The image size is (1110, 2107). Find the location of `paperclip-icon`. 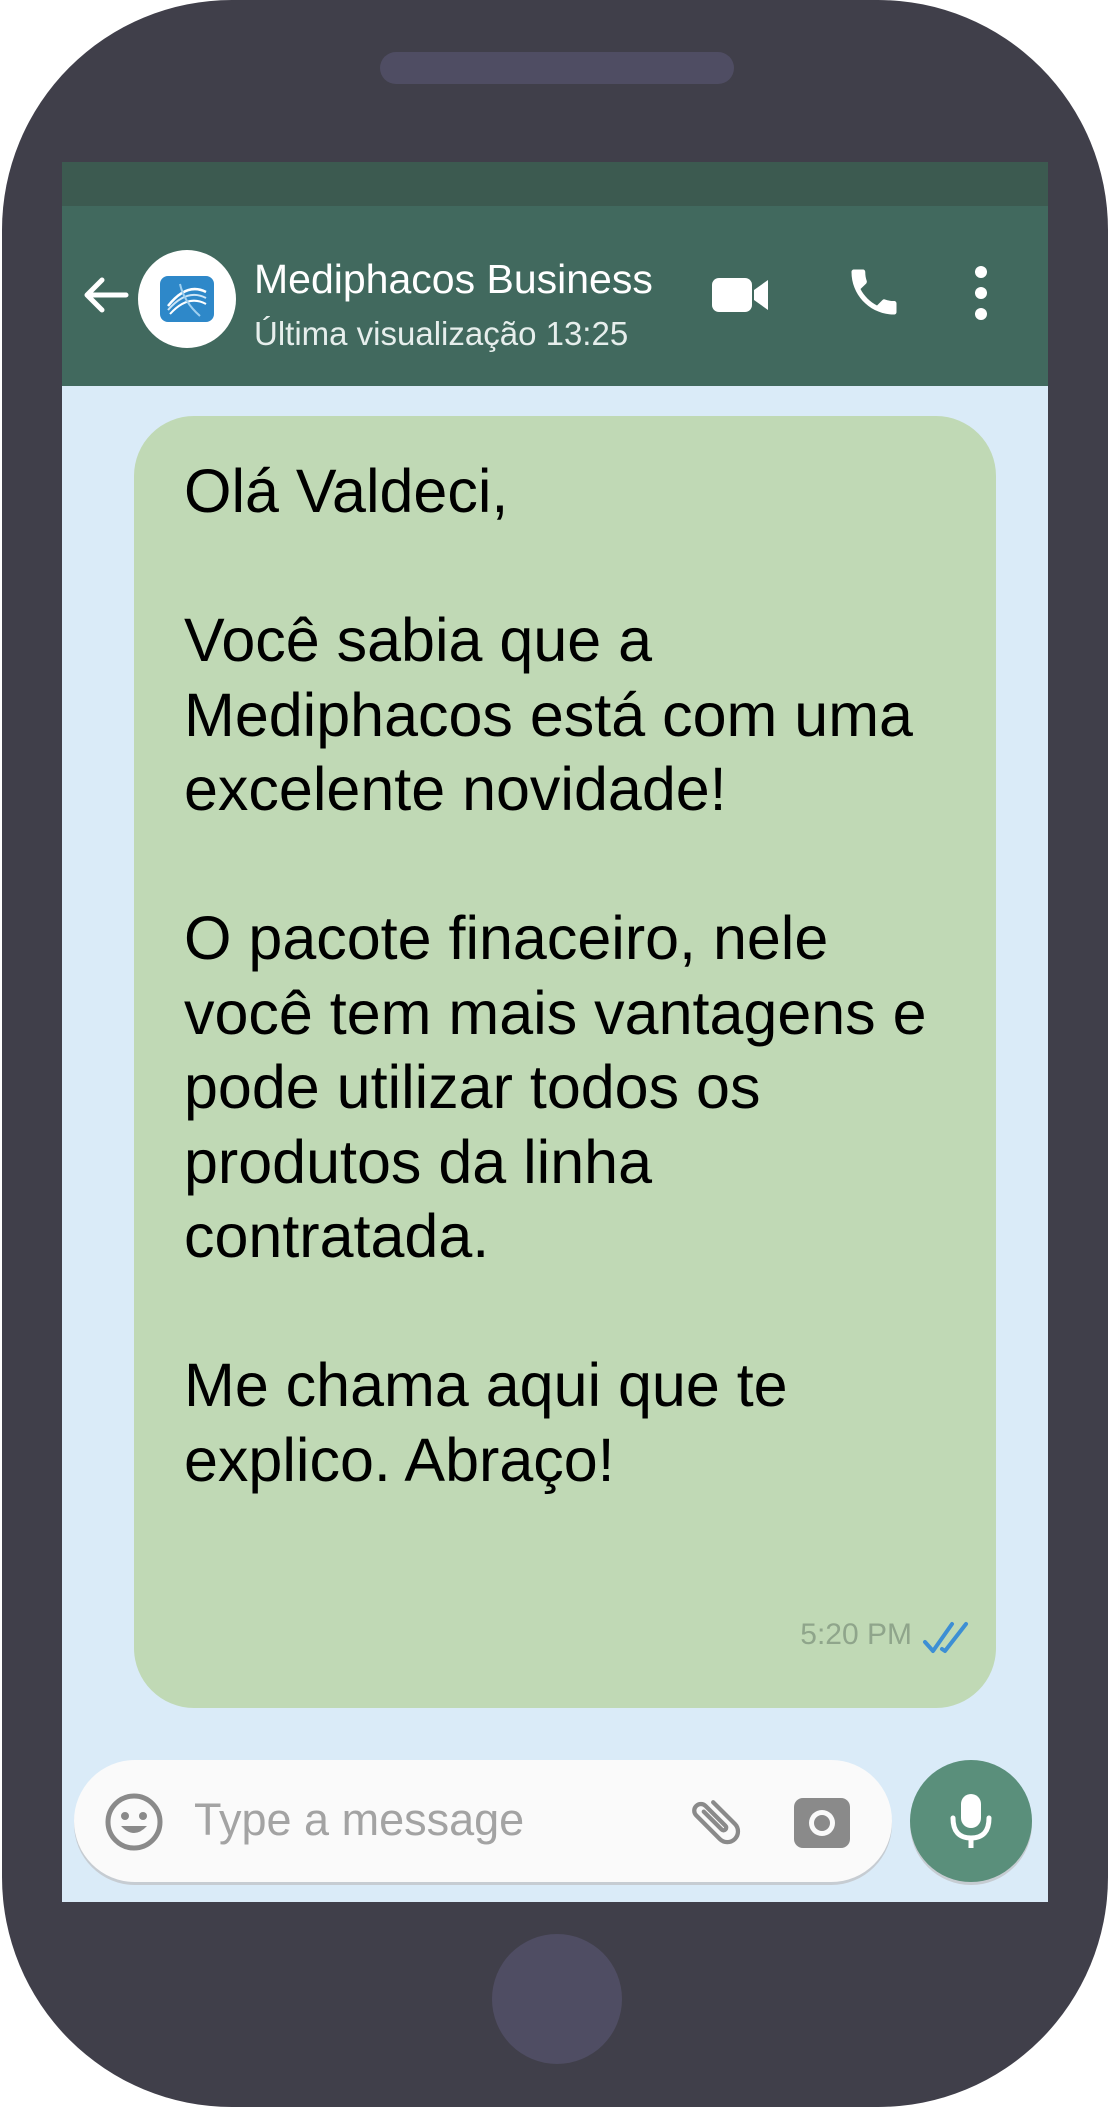

paperclip-icon is located at coordinates (716, 1822).